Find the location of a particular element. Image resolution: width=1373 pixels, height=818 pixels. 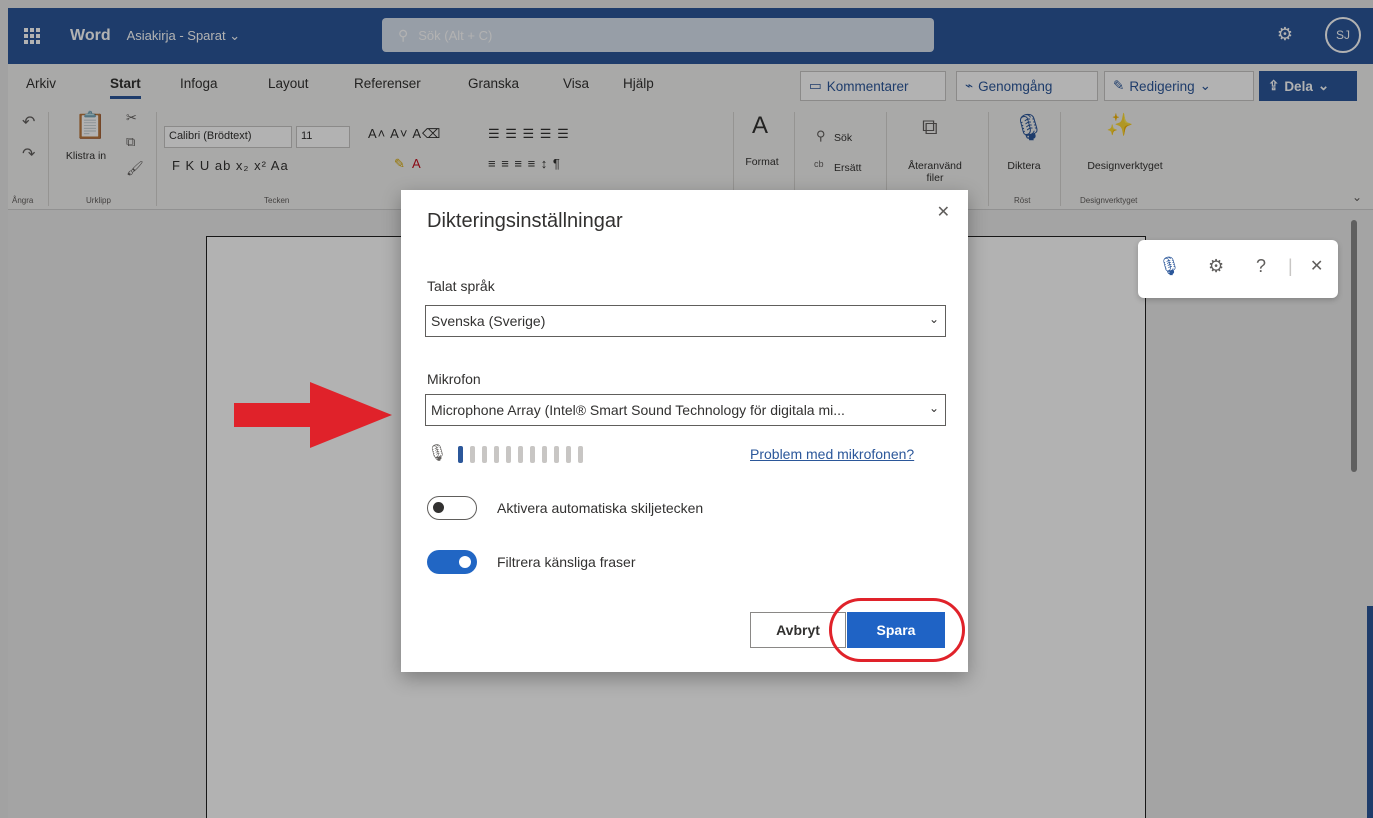

filter-phrases-label: Filtrera känsliga fraser is located at coordinates (566, 562).